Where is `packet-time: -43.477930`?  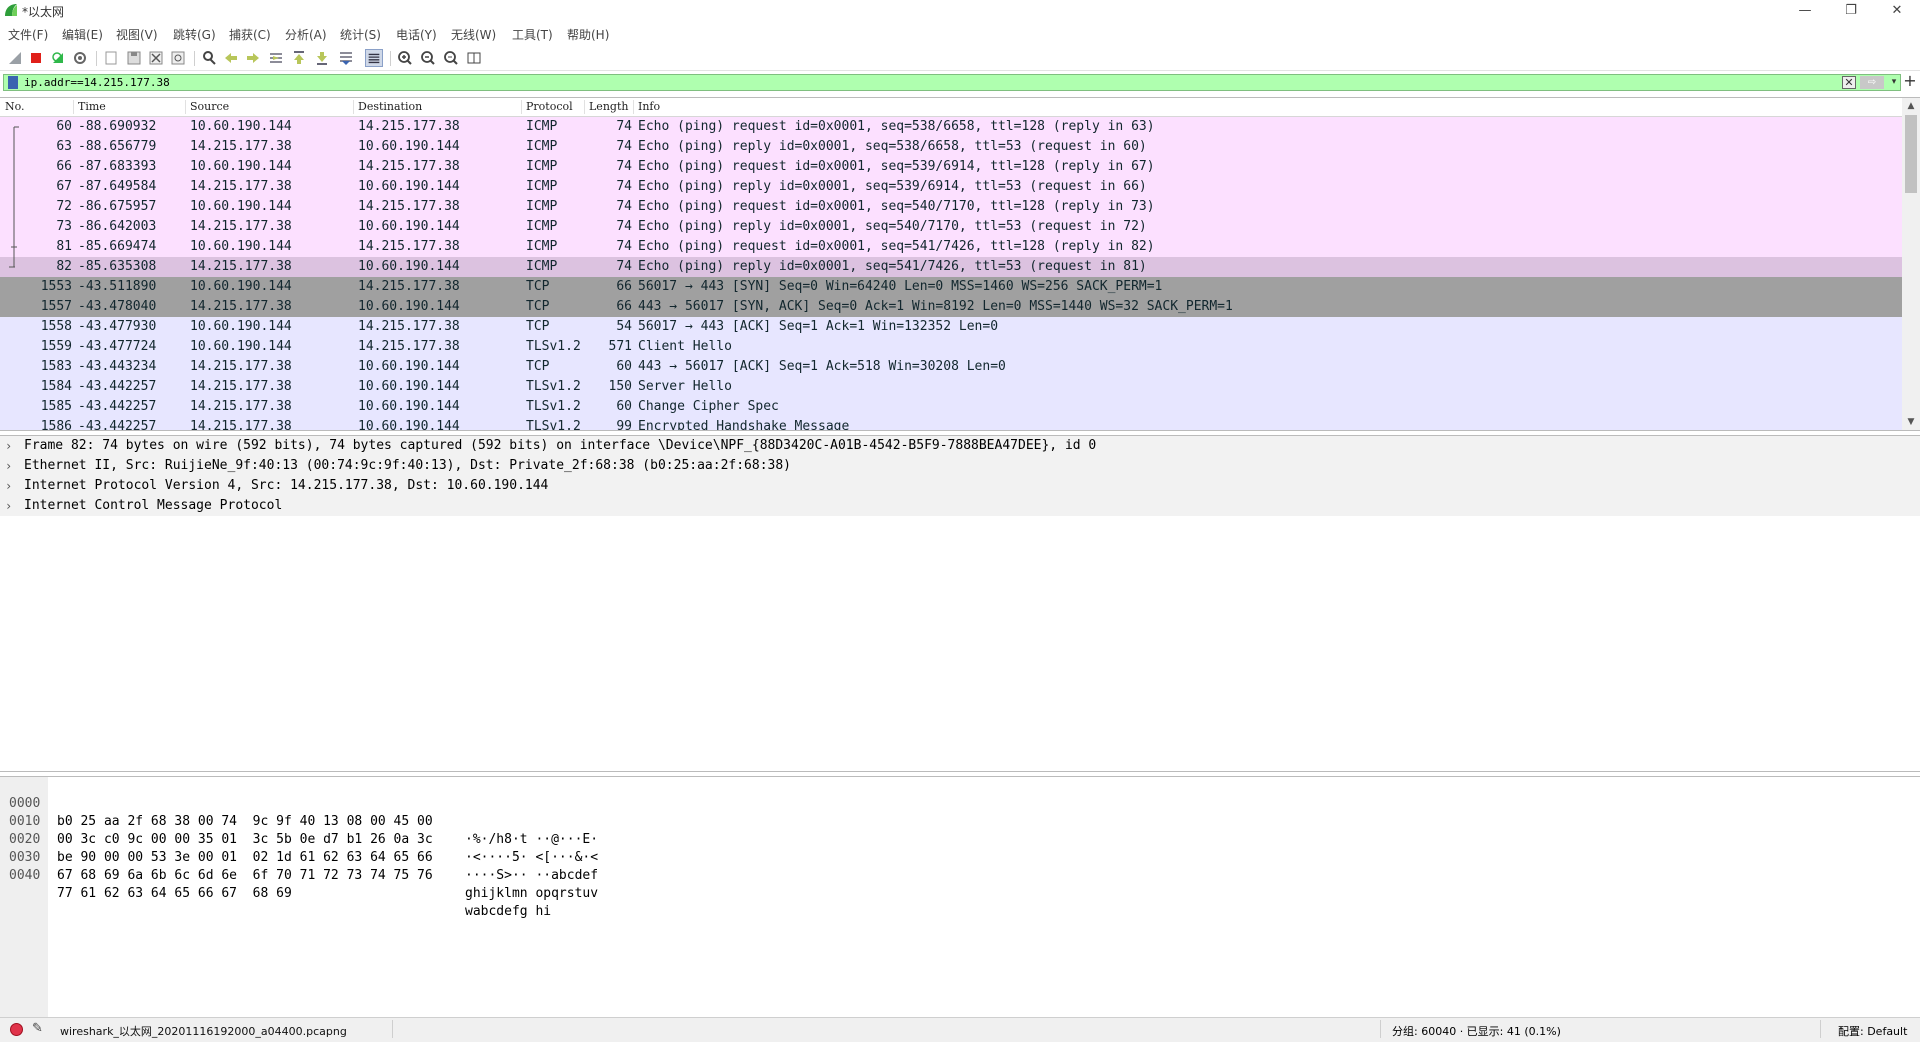
packet-time: -43.477930 is located at coordinates (117, 326).